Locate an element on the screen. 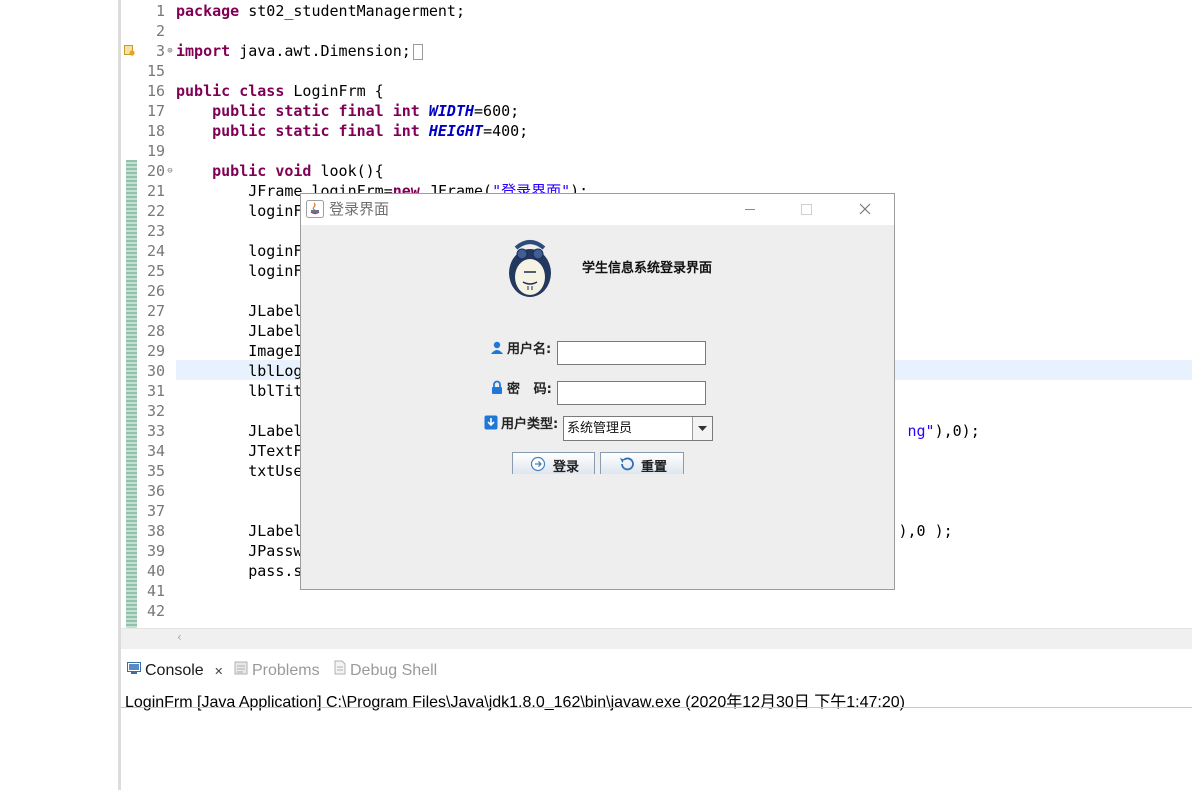 The width and height of the screenshot is (1192, 790). code-token: WIDTH is located at coordinates (451, 111).